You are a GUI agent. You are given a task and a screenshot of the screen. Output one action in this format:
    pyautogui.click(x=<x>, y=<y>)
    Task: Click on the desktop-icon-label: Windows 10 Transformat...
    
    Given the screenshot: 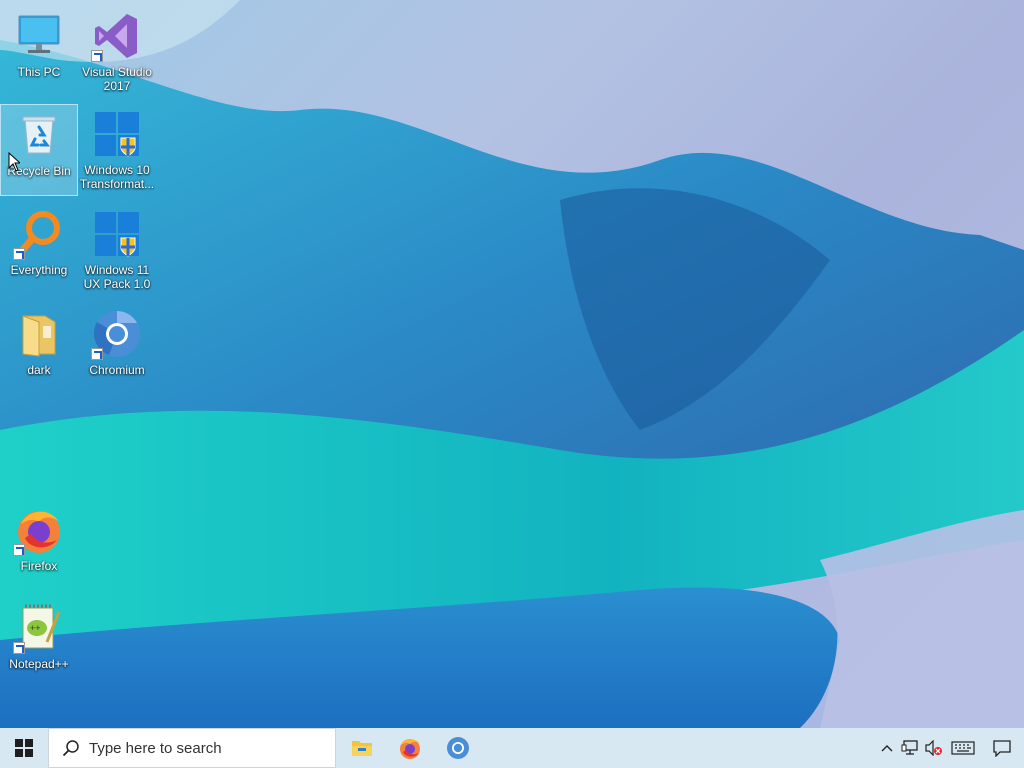 What is the action you would take?
    pyautogui.click(x=117, y=177)
    